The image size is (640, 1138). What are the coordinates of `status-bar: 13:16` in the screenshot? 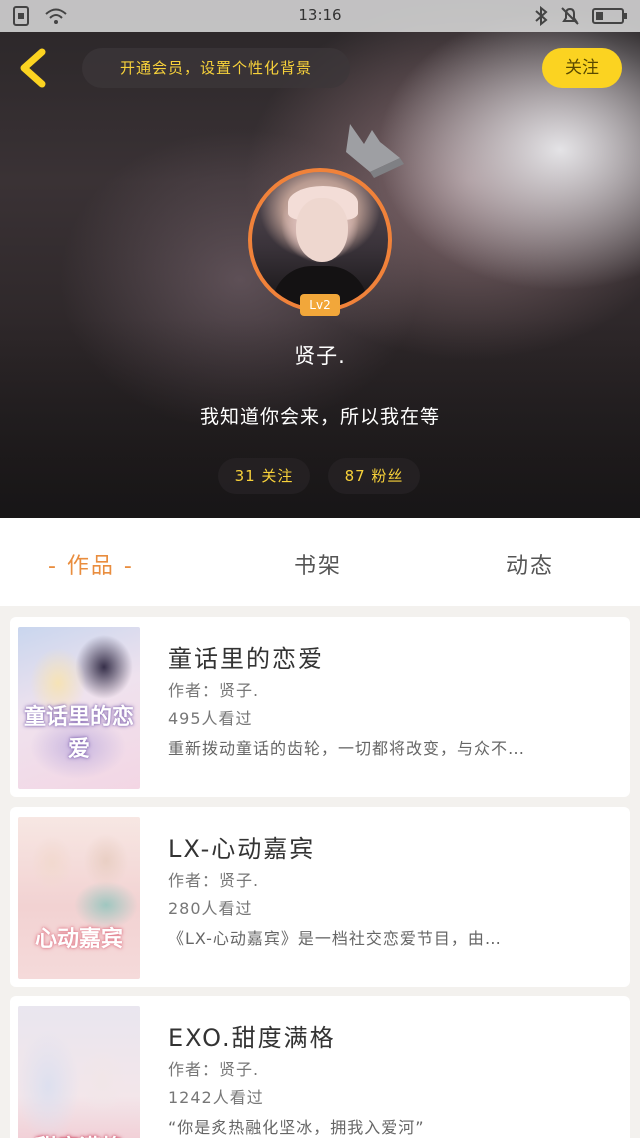 It's located at (320, 16).